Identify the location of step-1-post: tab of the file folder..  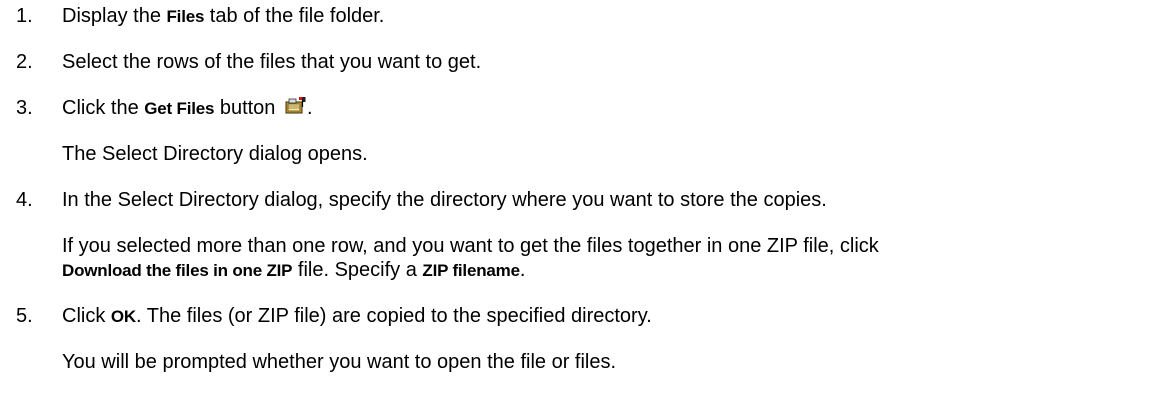
(294, 16).